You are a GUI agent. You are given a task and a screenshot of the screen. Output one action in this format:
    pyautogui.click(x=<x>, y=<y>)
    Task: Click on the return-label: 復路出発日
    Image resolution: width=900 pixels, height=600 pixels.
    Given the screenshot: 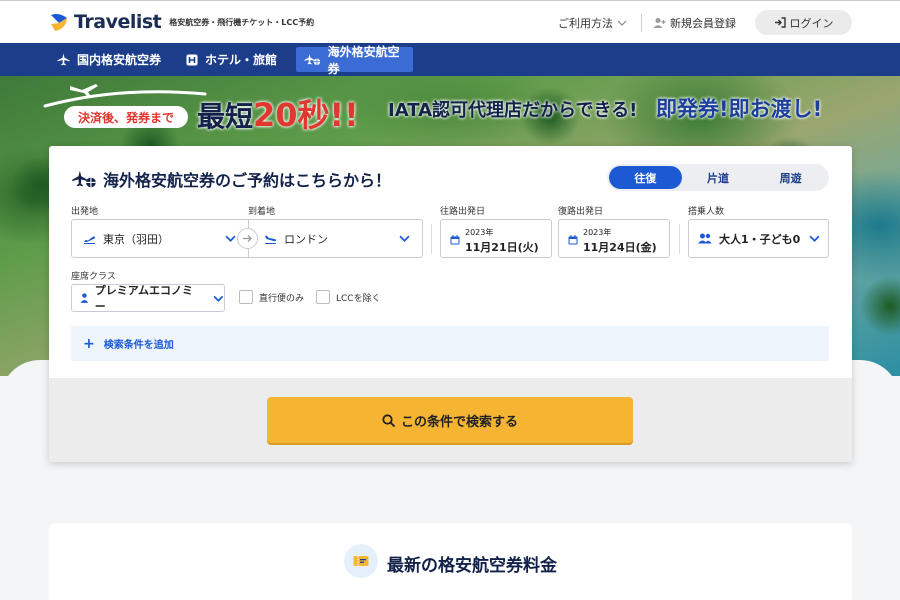 What is the action you would take?
    pyautogui.click(x=581, y=212)
    